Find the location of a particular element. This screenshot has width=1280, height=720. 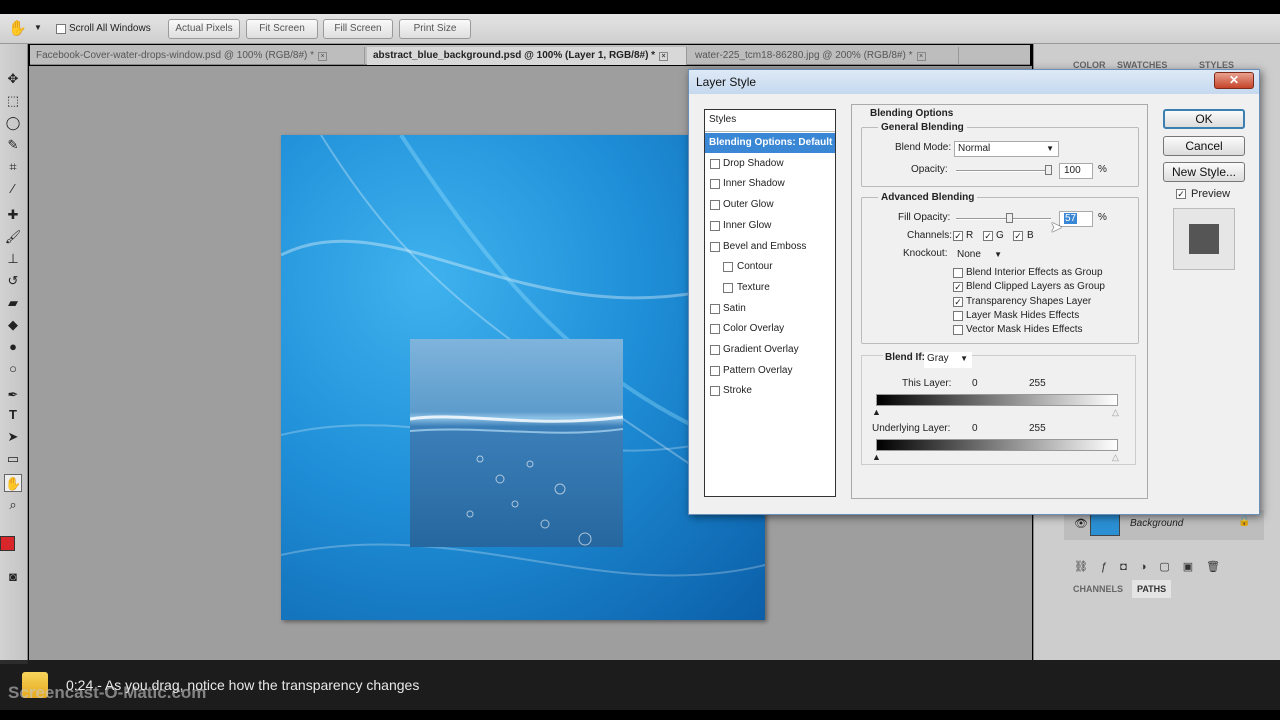

style-item: Outer Glow is located at coordinates (770, 205).